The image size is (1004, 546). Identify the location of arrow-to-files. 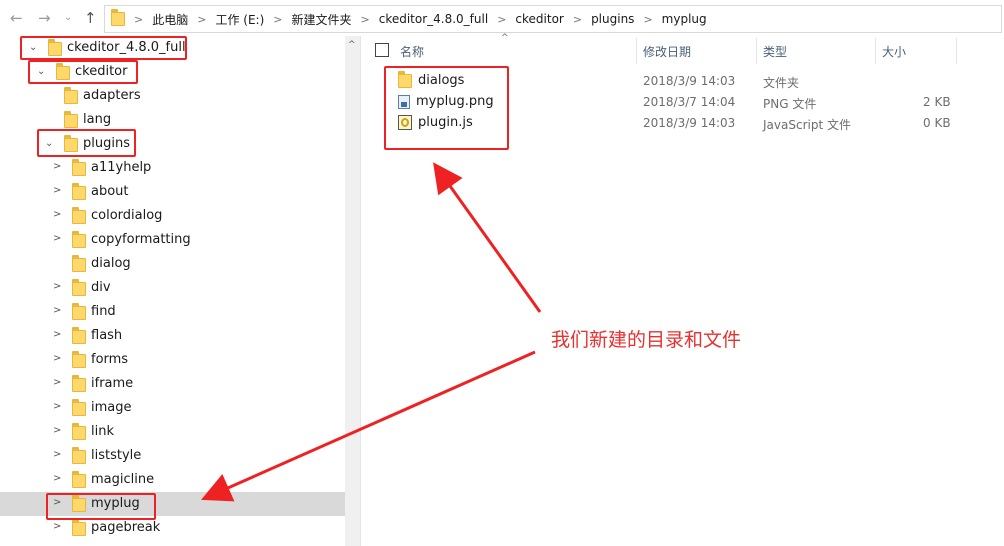
(487, 237).